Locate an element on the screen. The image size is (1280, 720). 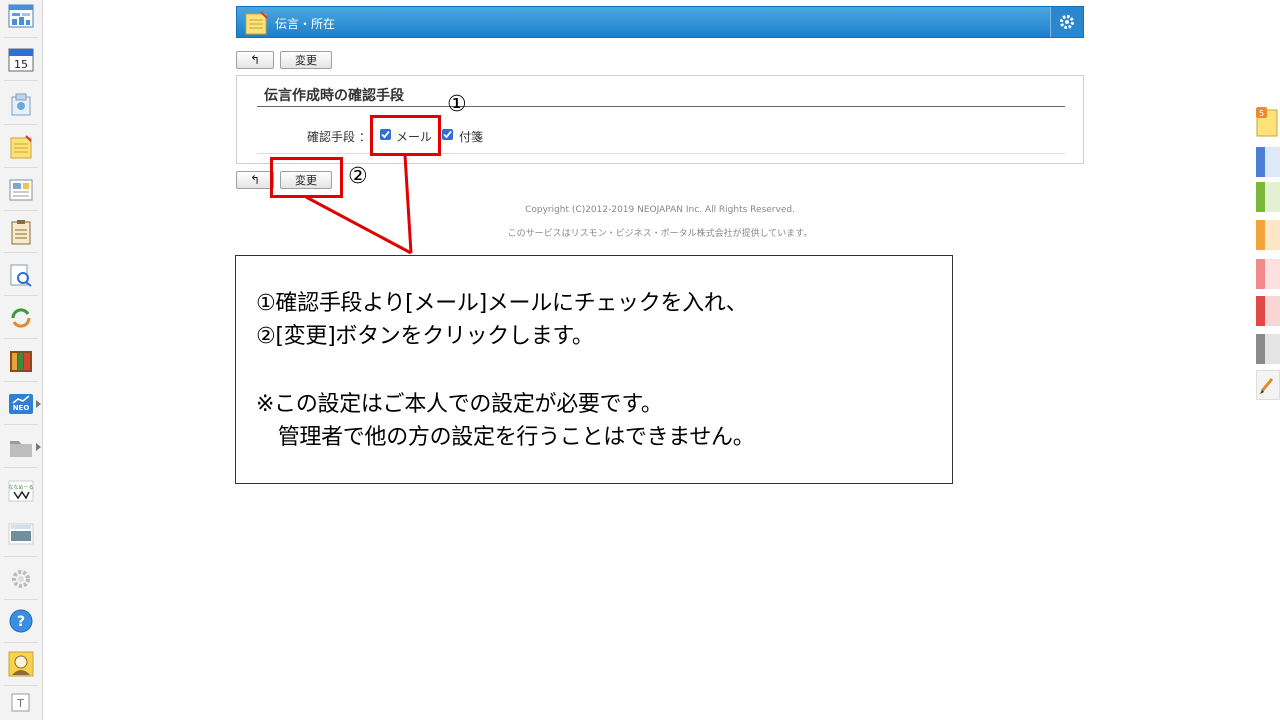
callout-line-4: 管理者で他の方の設定を行うことはできません。 is located at coordinates (505, 437).